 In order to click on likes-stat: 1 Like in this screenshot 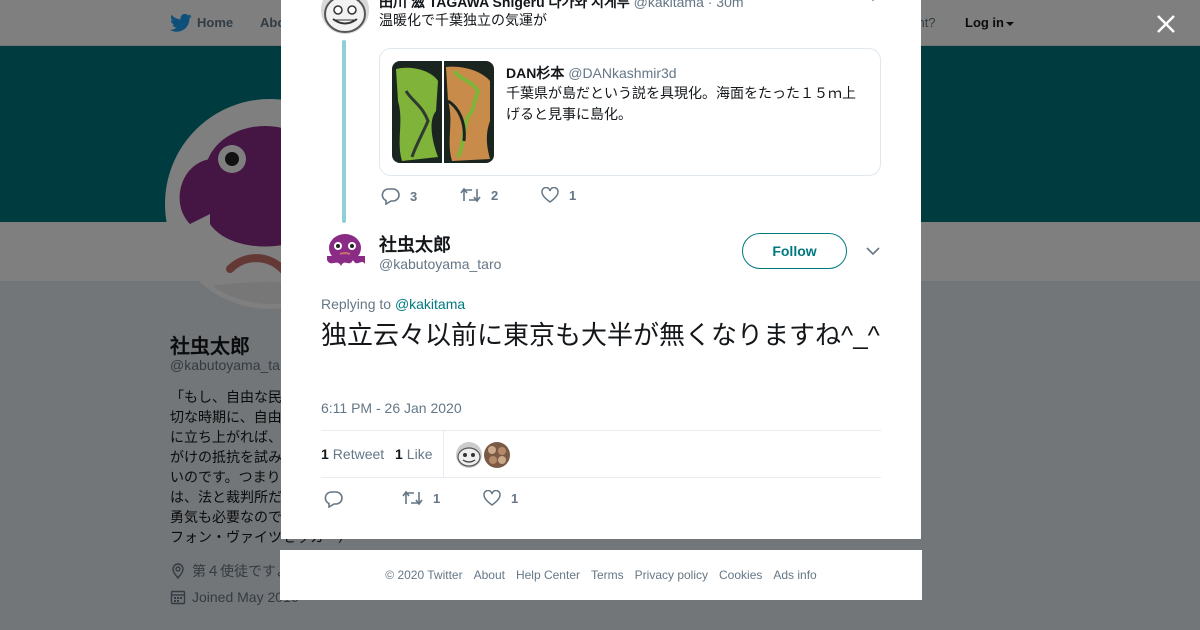, I will do `click(413, 454)`.